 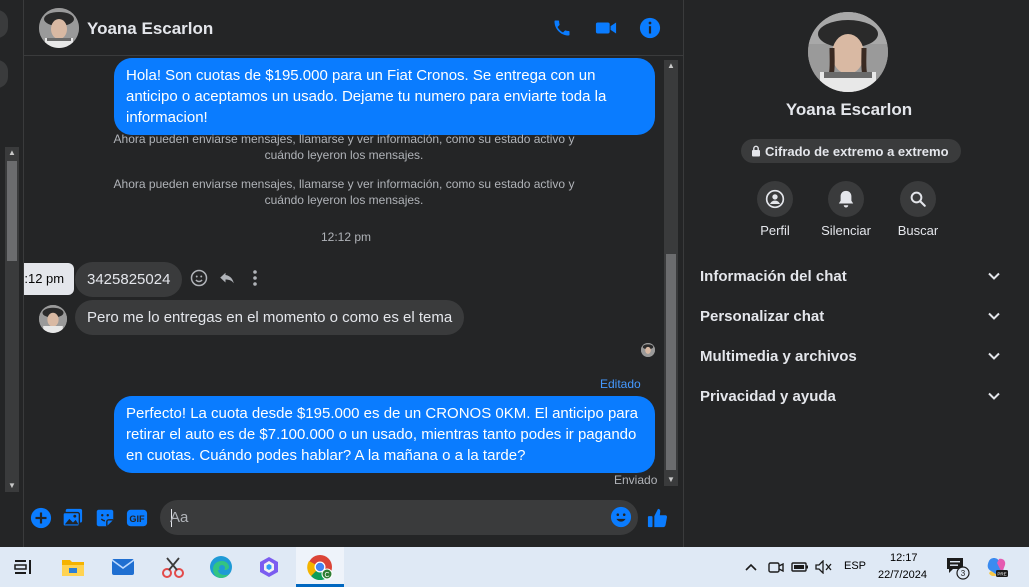 I want to click on battery-icon, so click(x=800, y=567).